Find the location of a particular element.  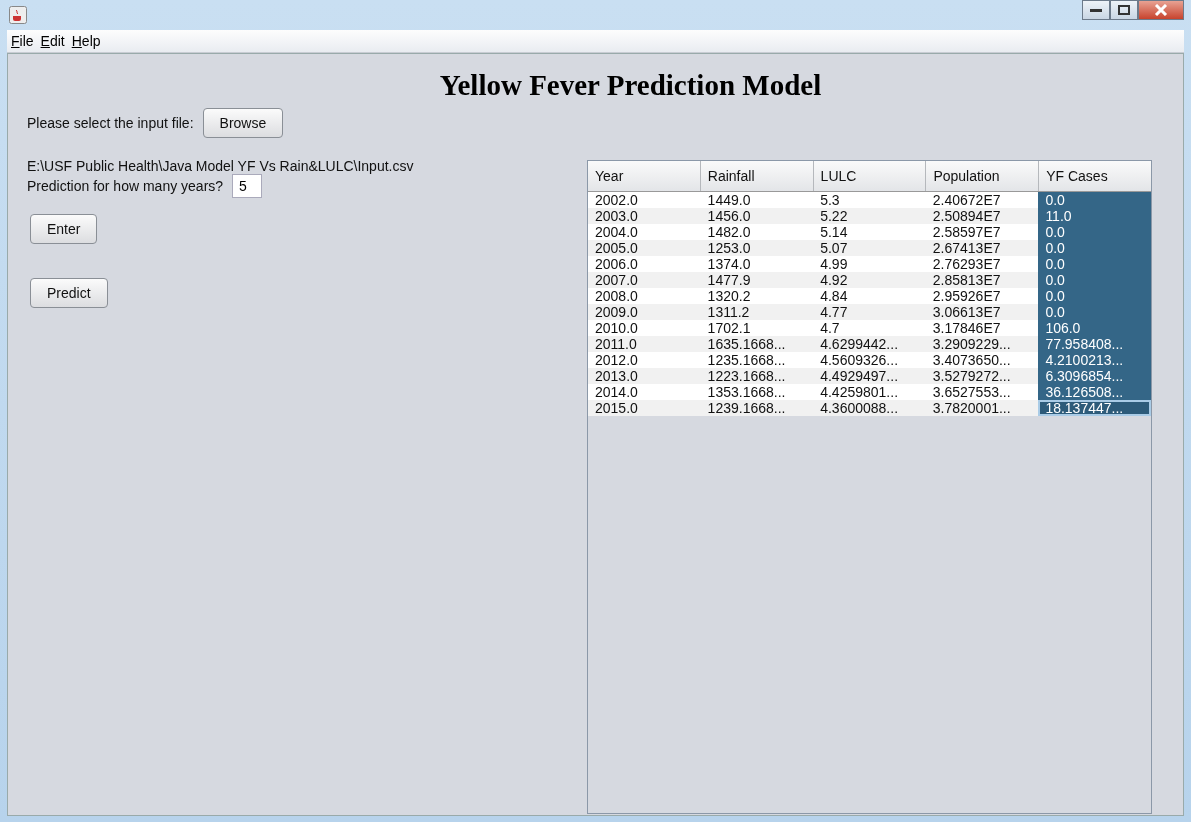

minimize-icon is located at coordinates (1096, 10).